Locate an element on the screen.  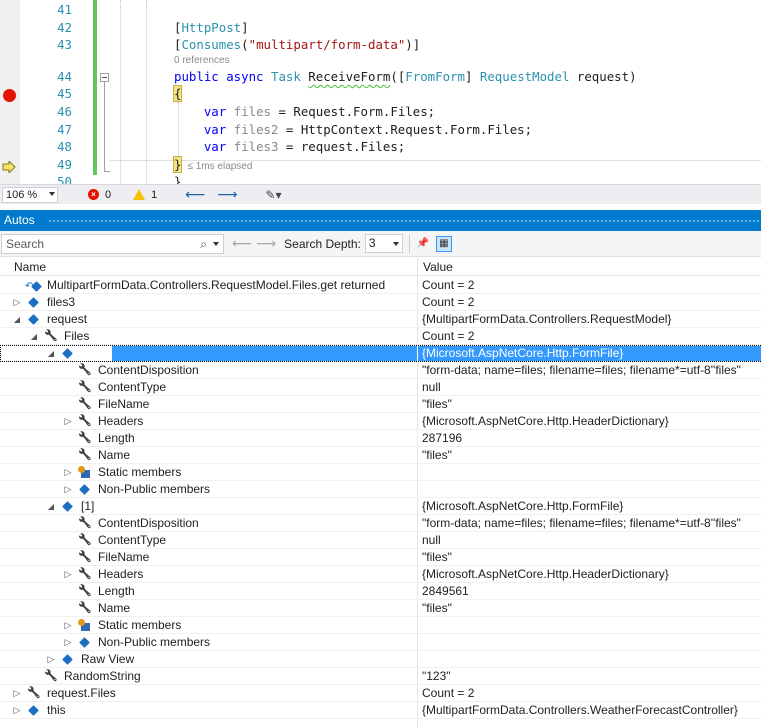
search-depth-dropdown: 3 is located at coordinates (383, 243).